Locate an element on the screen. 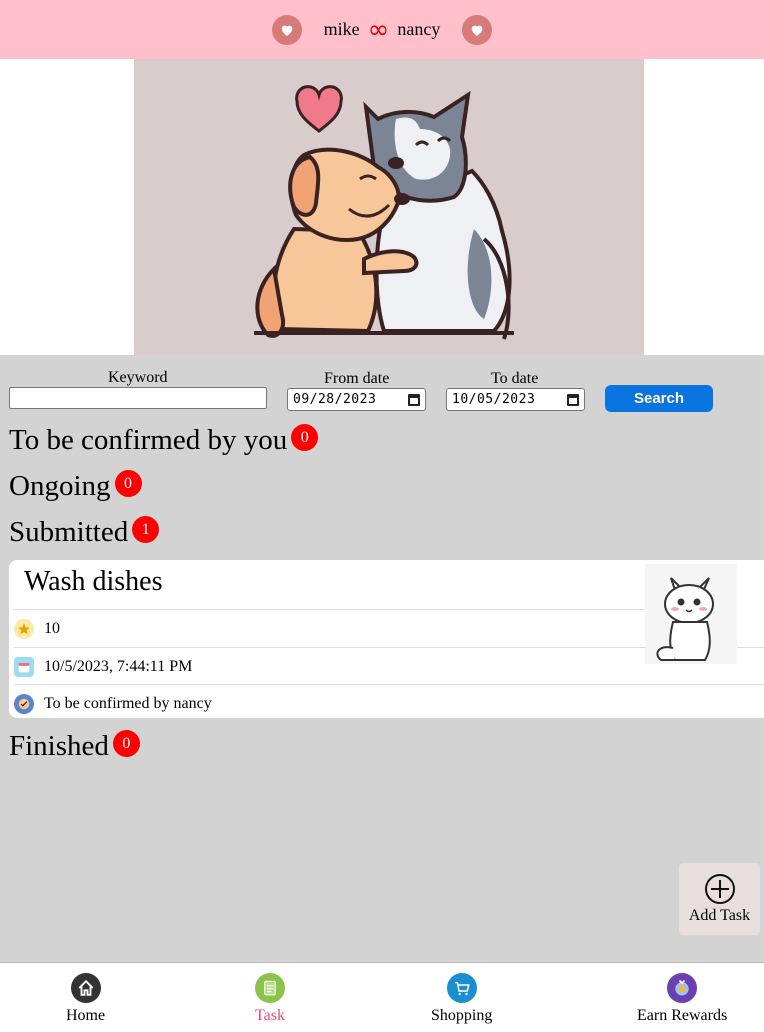 This screenshot has width=764, height=1032. nav-task: Task is located at coordinates (270, 999).